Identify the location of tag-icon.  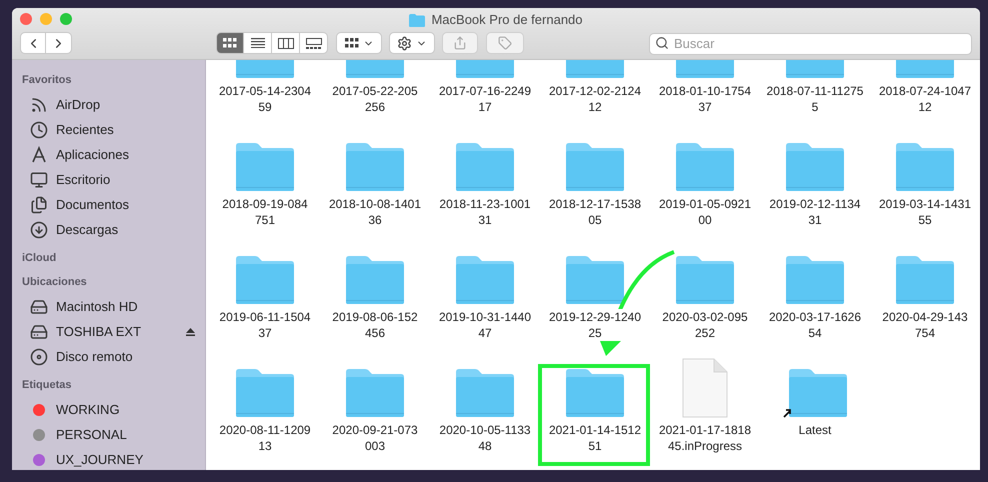
(505, 43).